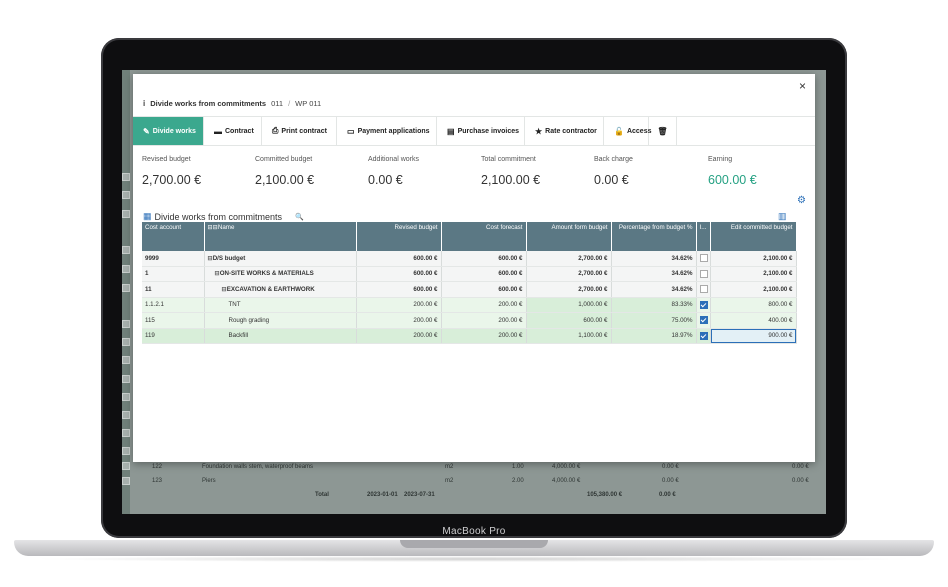 This screenshot has width=948, height=587. Describe the element at coordinates (209, 481) in the screenshot. I see `bg-row-name: Piers` at that location.